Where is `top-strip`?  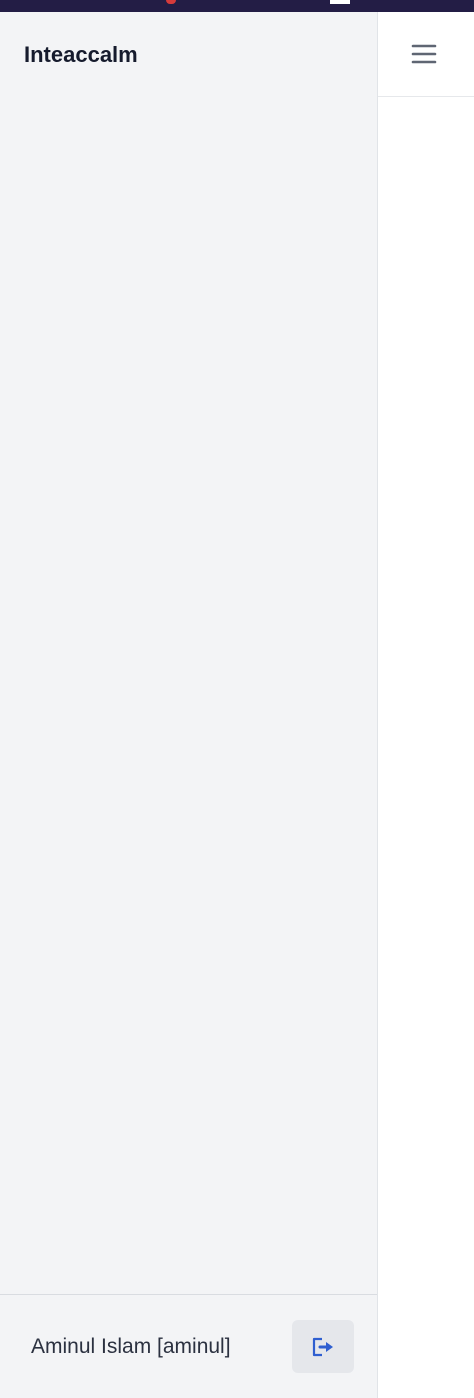 top-strip is located at coordinates (237, 6).